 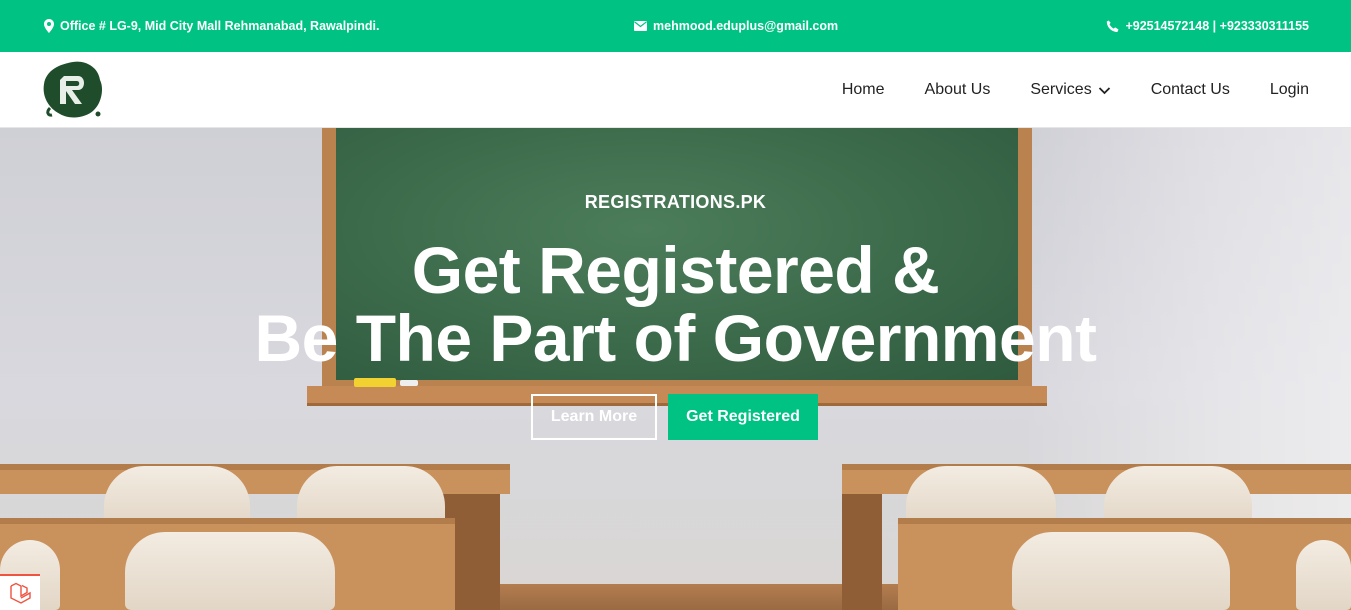 I want to click on envelope-icon, so click(x=640, y=26).